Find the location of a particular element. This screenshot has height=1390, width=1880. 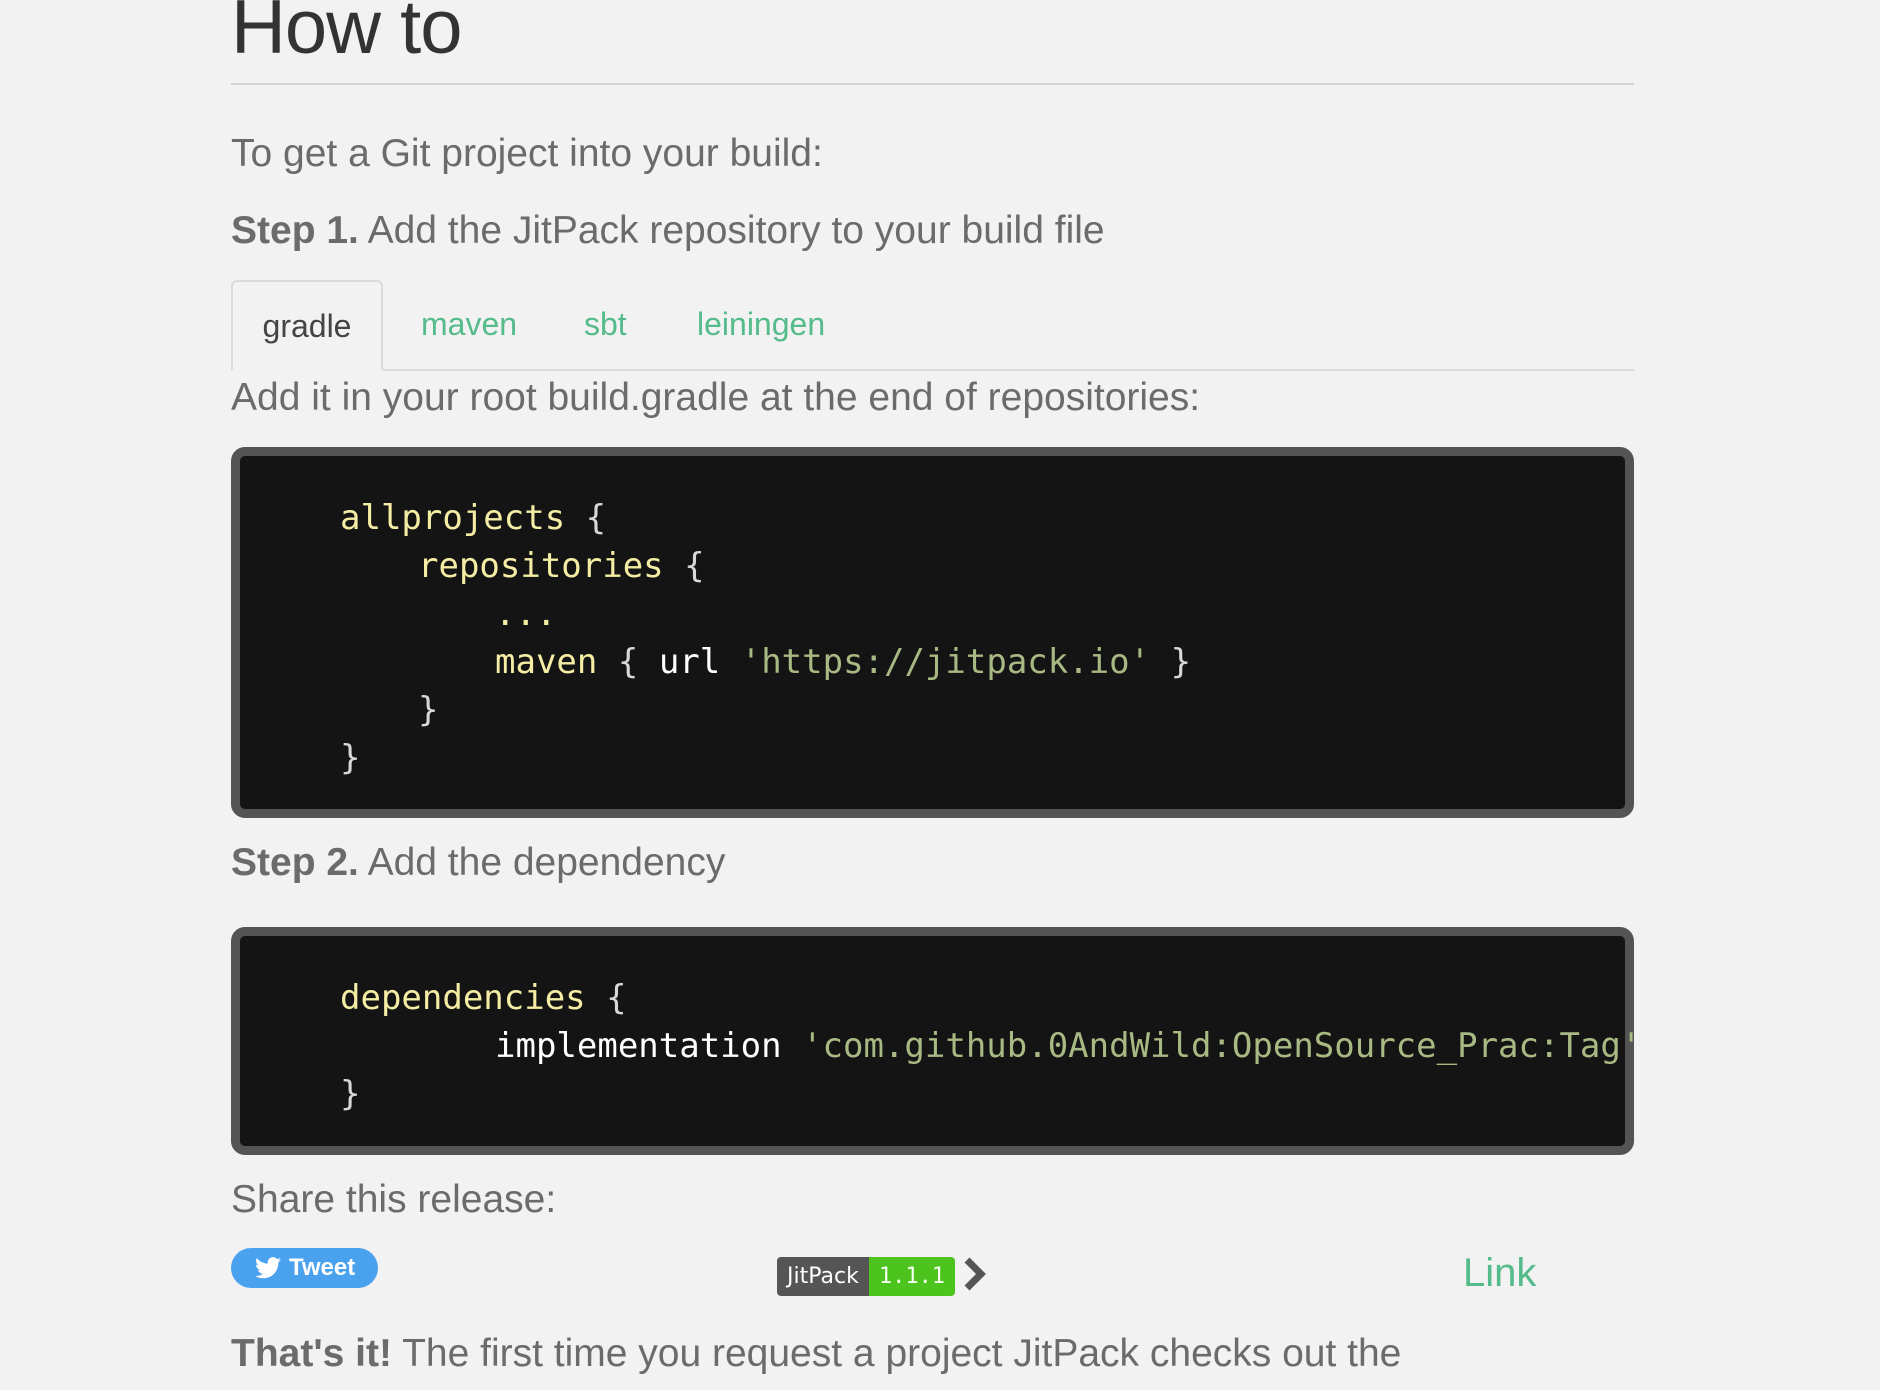

heading-divider is located at coordinates (932, 84).